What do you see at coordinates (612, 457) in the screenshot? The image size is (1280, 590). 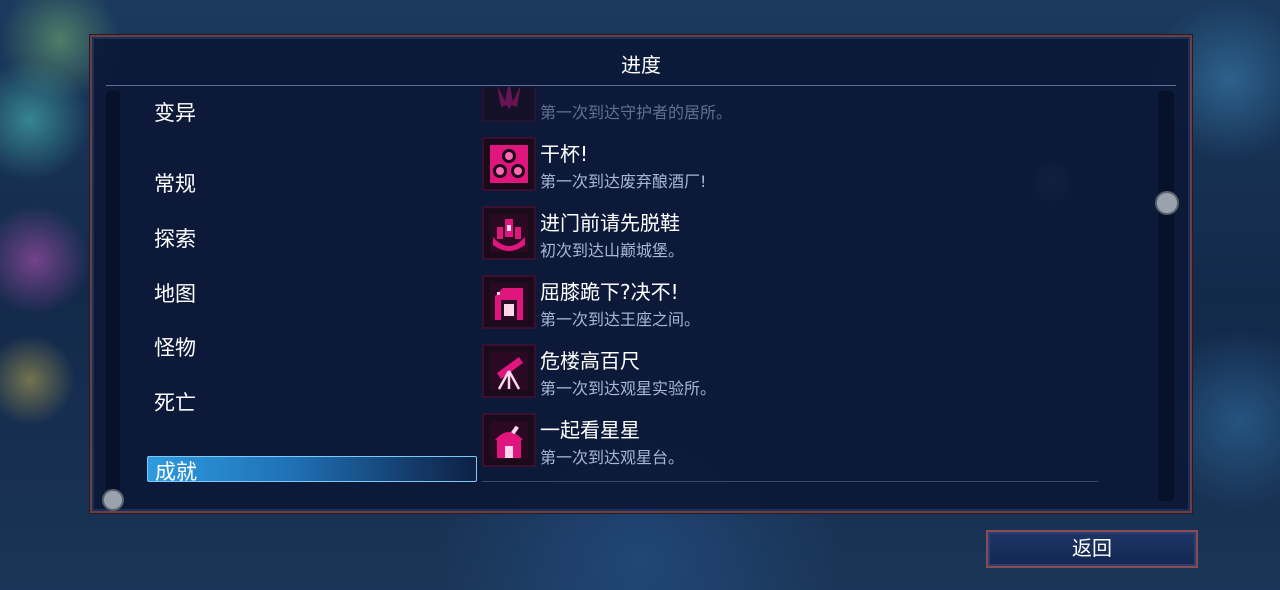 I see `achievement-desc: 第一次到达观星台。` at bounding box center [612, 457].